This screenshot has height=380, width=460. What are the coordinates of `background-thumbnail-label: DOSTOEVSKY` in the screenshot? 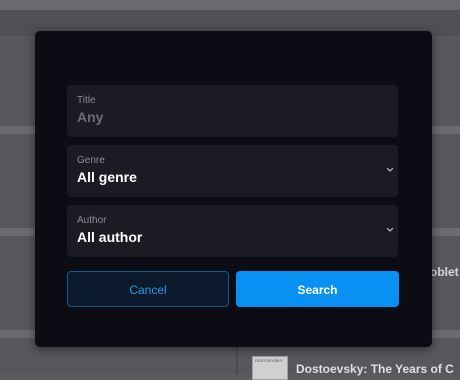 It's located at (269, 360).